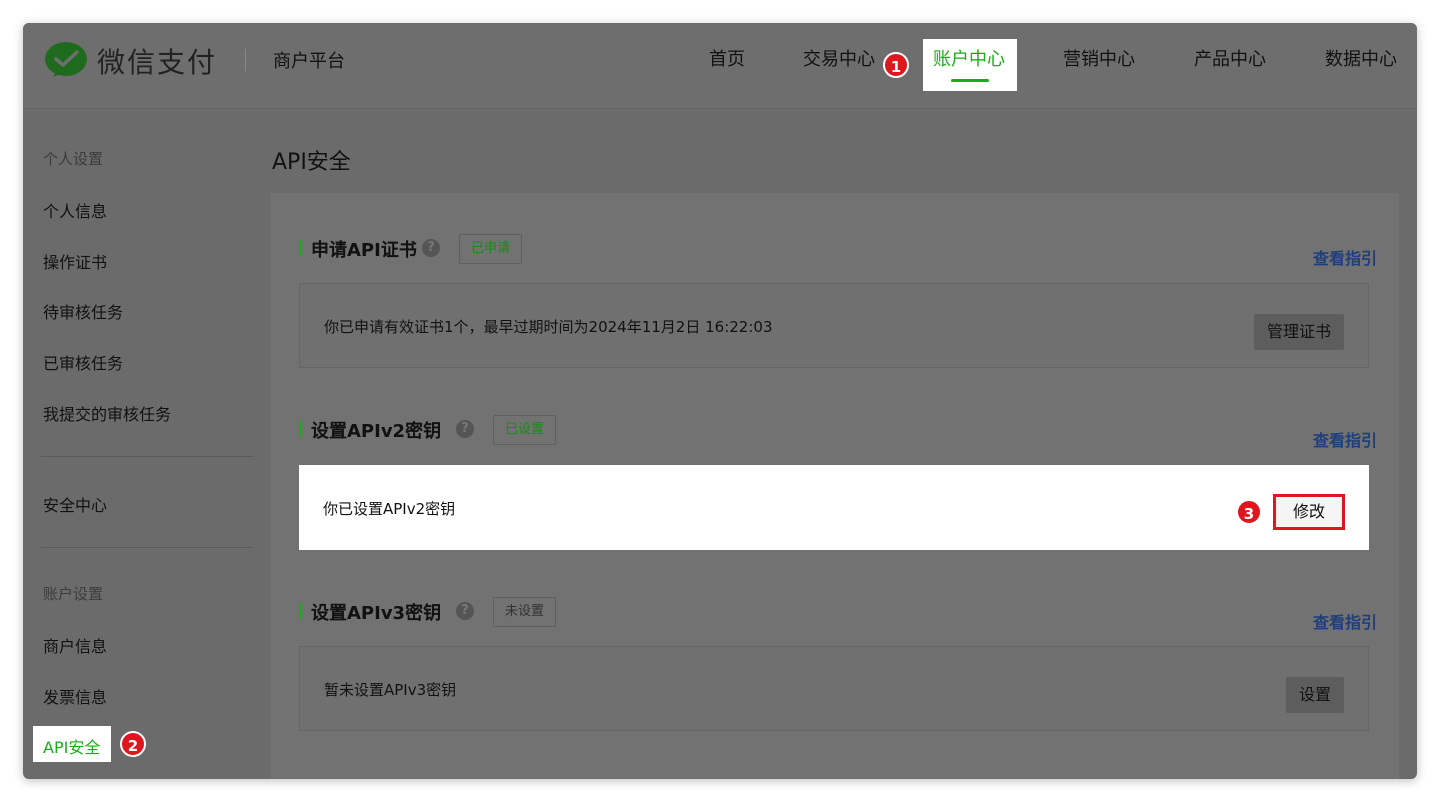 The image size is (1440, 802). What do you see at coordinates (133, 744) in the screenshot?
I see `step-badge-2: 2` at bounding box center [133, 744].